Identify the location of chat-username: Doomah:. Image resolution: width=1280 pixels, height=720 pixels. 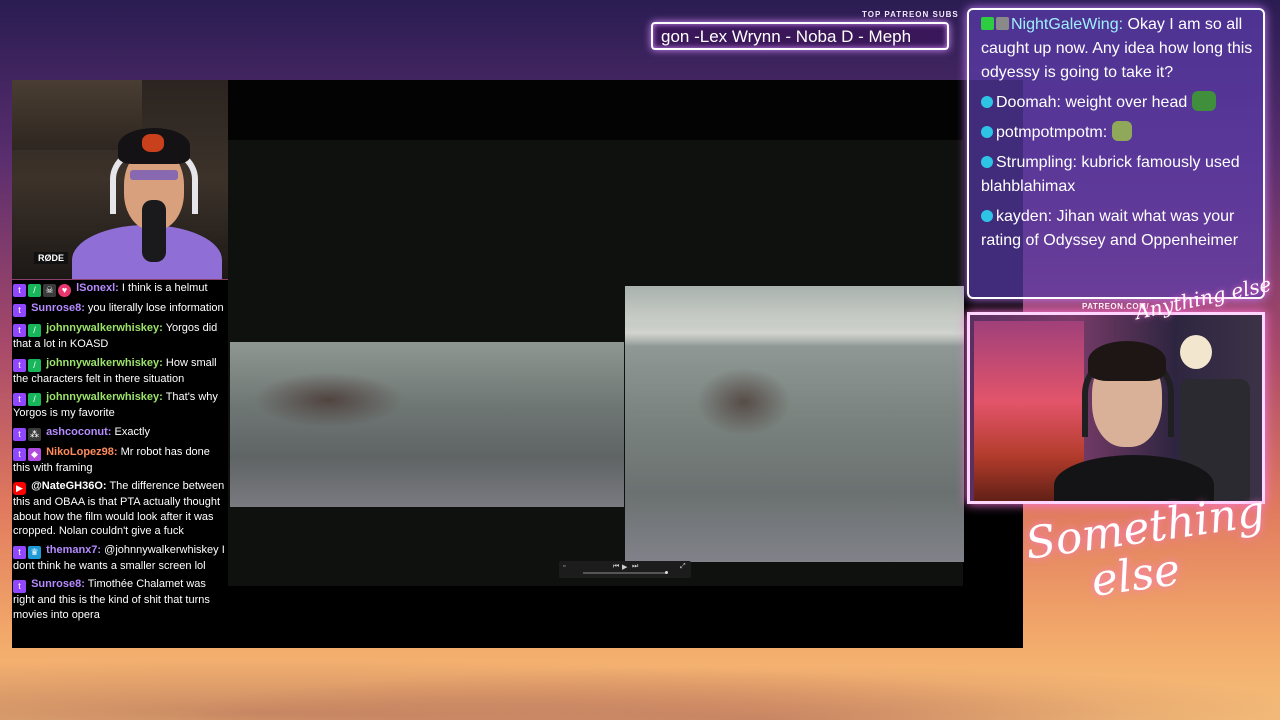
(1028, 102).